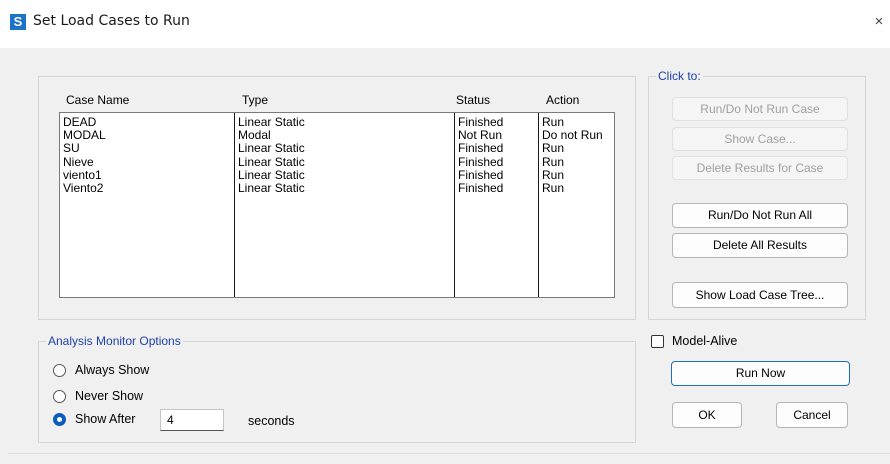 Image resolution: width=890 pixels, height=464 pixels. What do you see at coordinates (83, 188) in the screenshot?
I see `case-name-cell: Viento2` at bounding box center [83, 188].